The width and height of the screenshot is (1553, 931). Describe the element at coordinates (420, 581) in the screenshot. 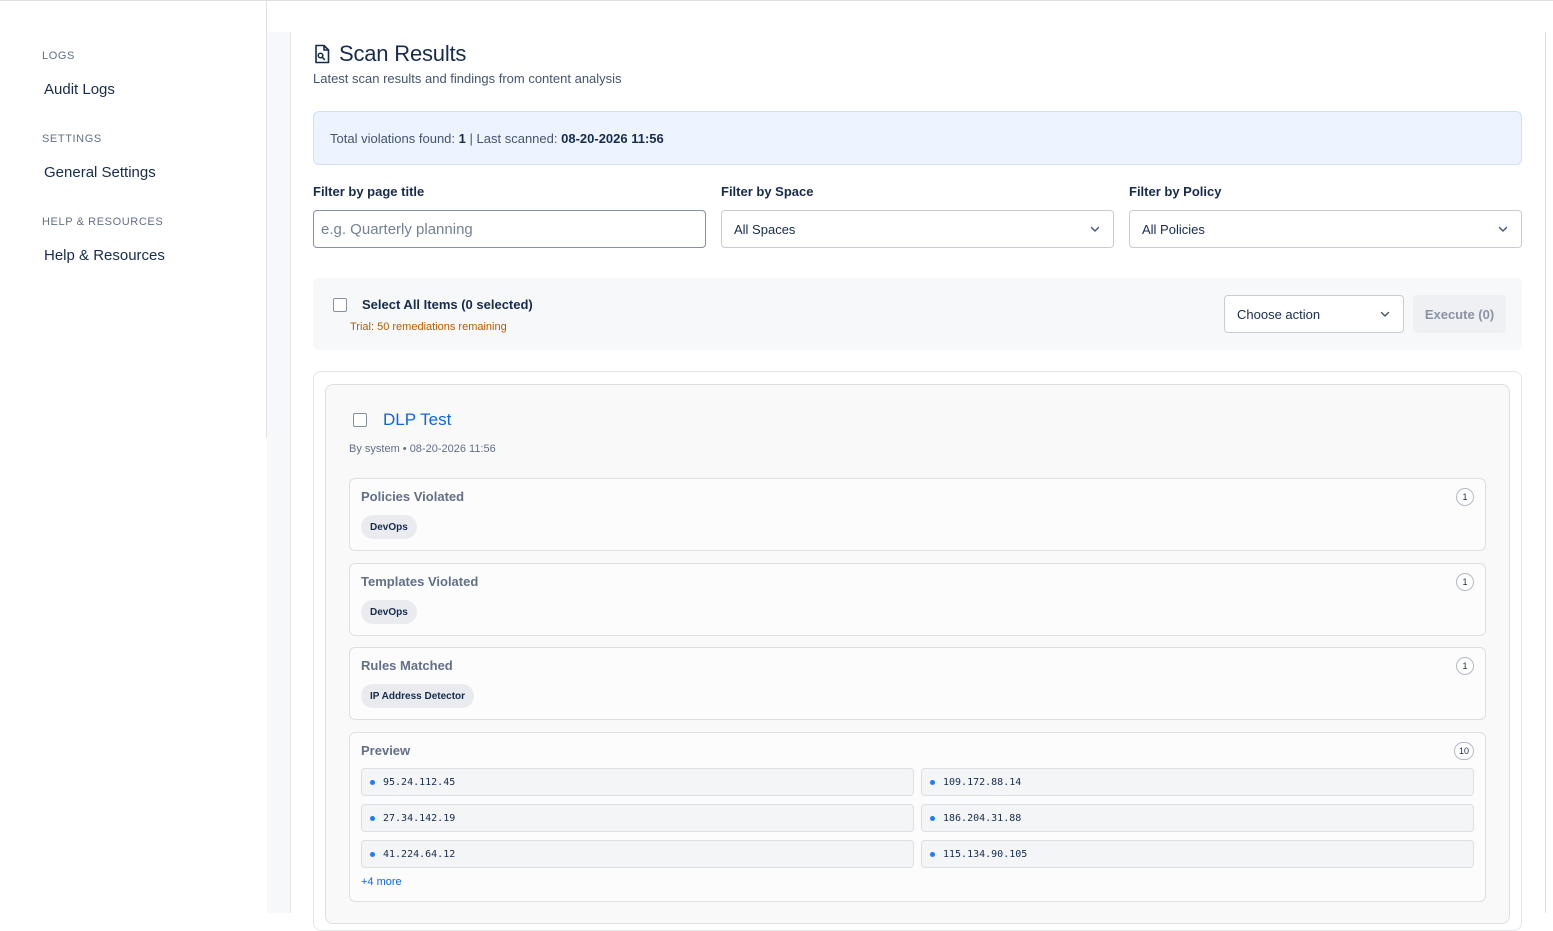

I see `section-title: Templates Violated` at that location.